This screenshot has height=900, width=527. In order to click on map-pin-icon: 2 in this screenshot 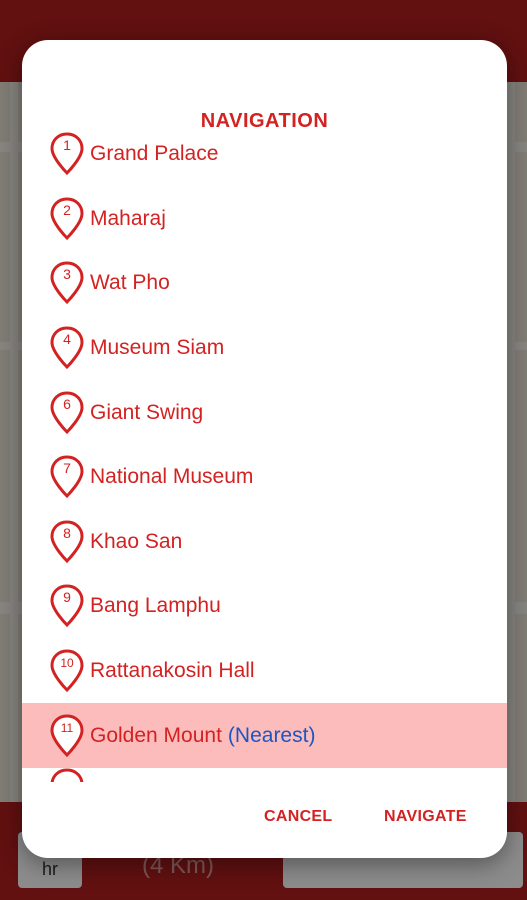, I will do `click(67, 219)`.